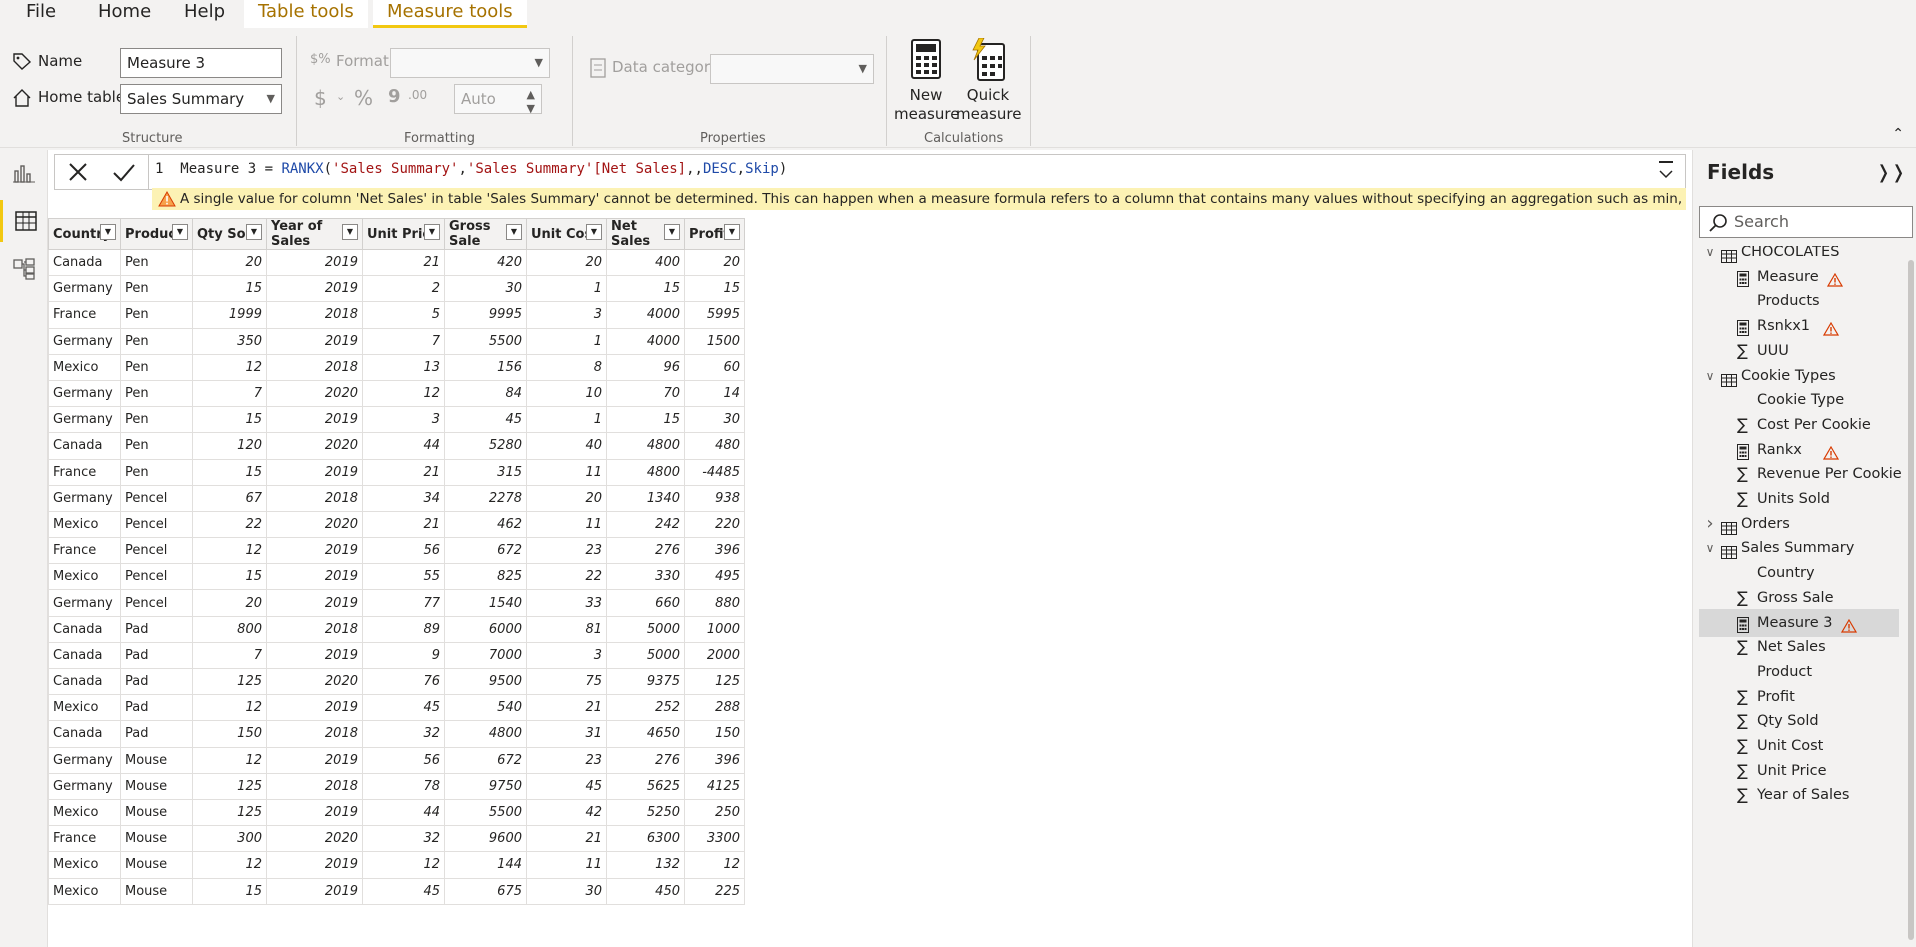 The width and height of the screenshot is (1916, 947). Describe the element at coordinates (566, 341) in the screenshot. I see `table-cell: 1` at that location.